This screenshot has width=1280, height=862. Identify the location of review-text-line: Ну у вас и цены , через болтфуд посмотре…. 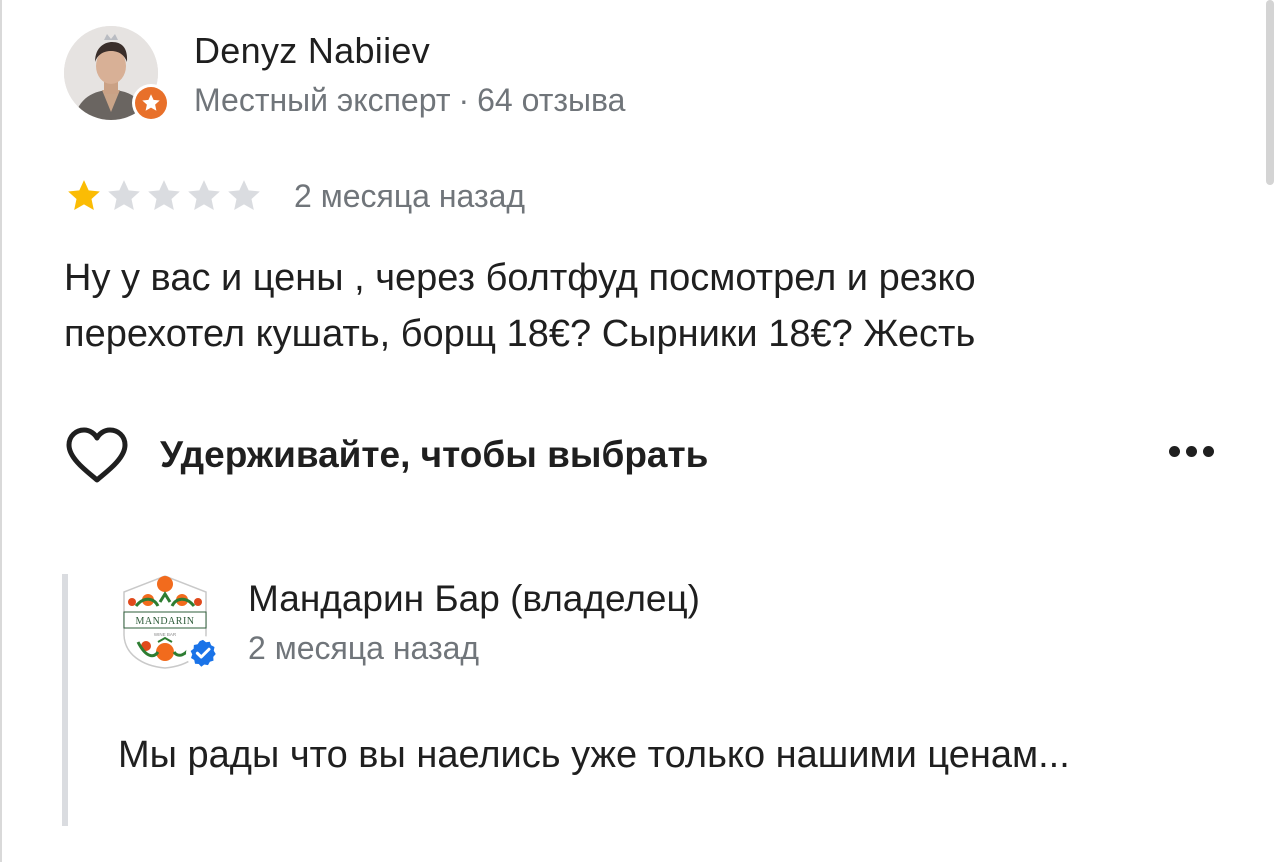
(520, 278).